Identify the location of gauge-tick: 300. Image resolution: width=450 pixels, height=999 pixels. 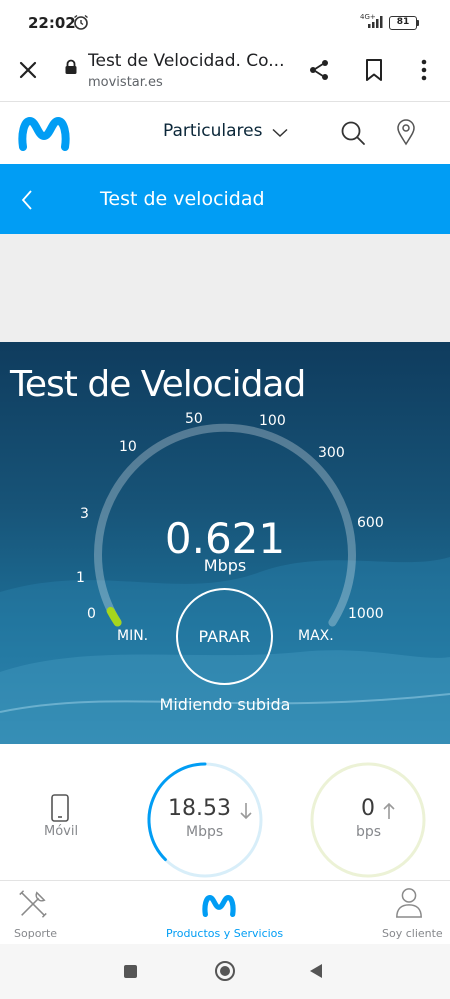
(331, 453).